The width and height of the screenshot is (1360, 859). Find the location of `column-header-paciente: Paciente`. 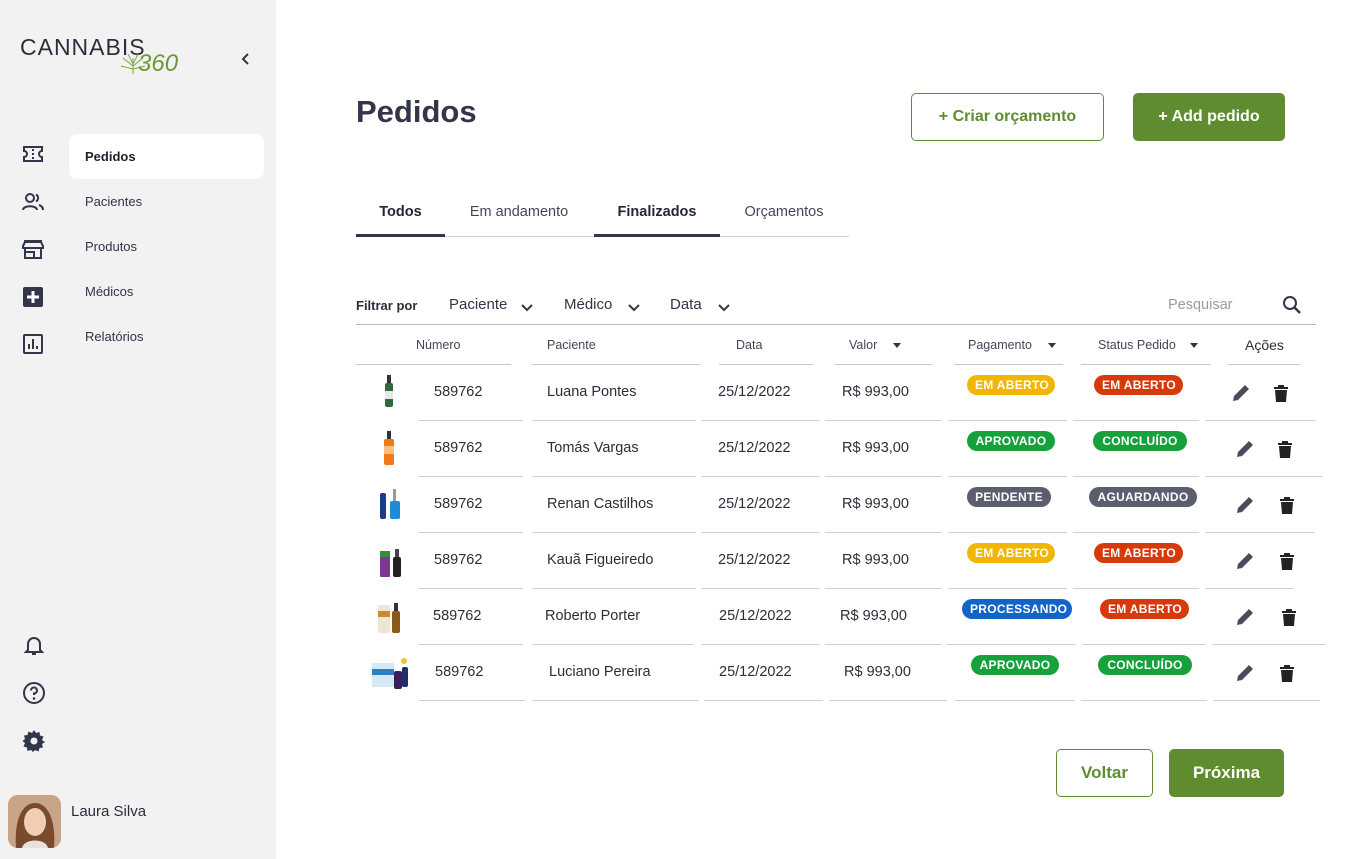

column-header-paciente: Paciente is located at coordinates (571, 345).